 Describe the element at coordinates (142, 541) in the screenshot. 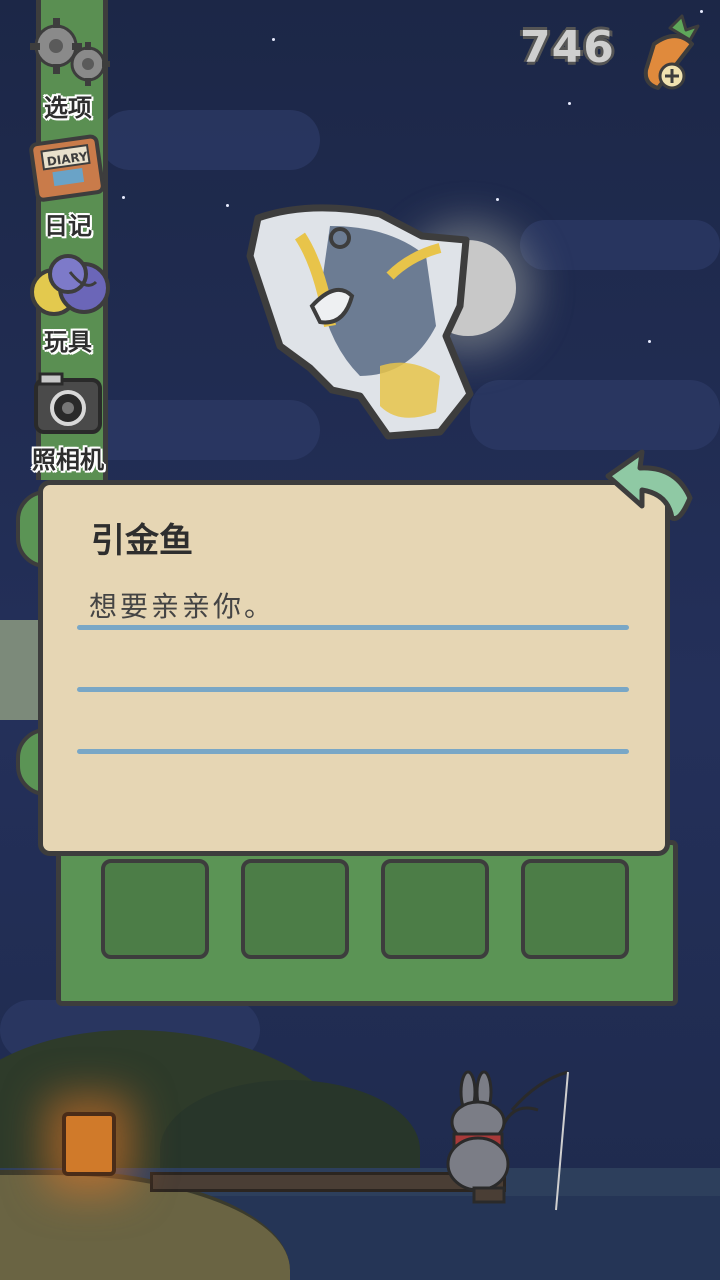

I see `fish-name: 引金鱼` at that location.